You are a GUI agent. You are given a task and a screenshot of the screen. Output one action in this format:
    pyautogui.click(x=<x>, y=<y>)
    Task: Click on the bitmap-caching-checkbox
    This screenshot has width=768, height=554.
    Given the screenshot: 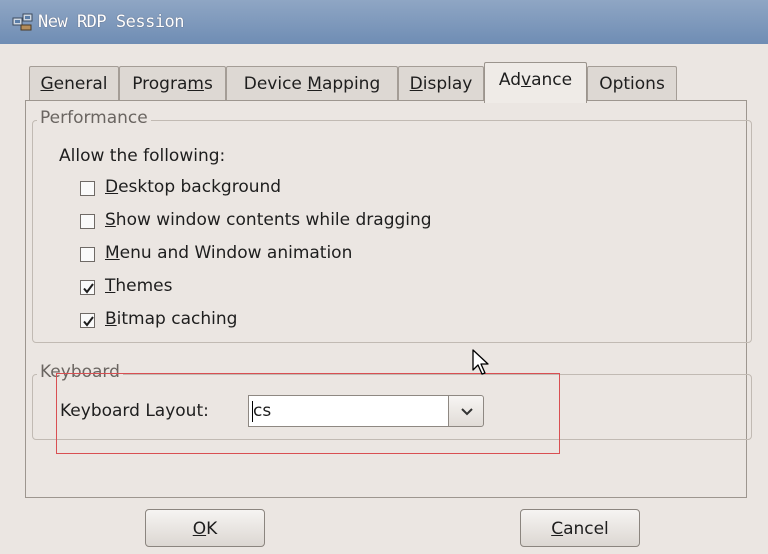 What is the action you would take?
    pyautogui.click(x=87, y=320)
    